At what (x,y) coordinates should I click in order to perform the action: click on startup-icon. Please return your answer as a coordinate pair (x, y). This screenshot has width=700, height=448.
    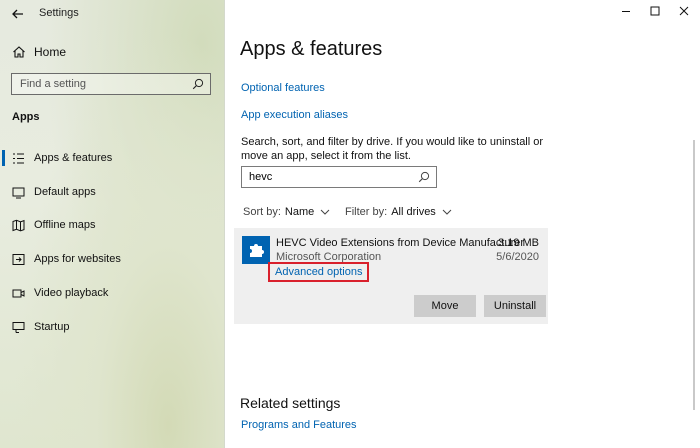
    Looking at the image, I should click on (18, 327).